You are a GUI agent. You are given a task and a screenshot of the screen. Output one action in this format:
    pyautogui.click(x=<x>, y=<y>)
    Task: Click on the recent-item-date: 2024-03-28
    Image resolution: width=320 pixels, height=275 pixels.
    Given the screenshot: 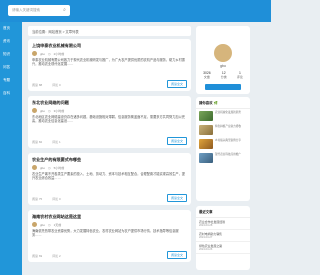 What is the action you would take?
    pyautogui.click(x=206, y=225)
    